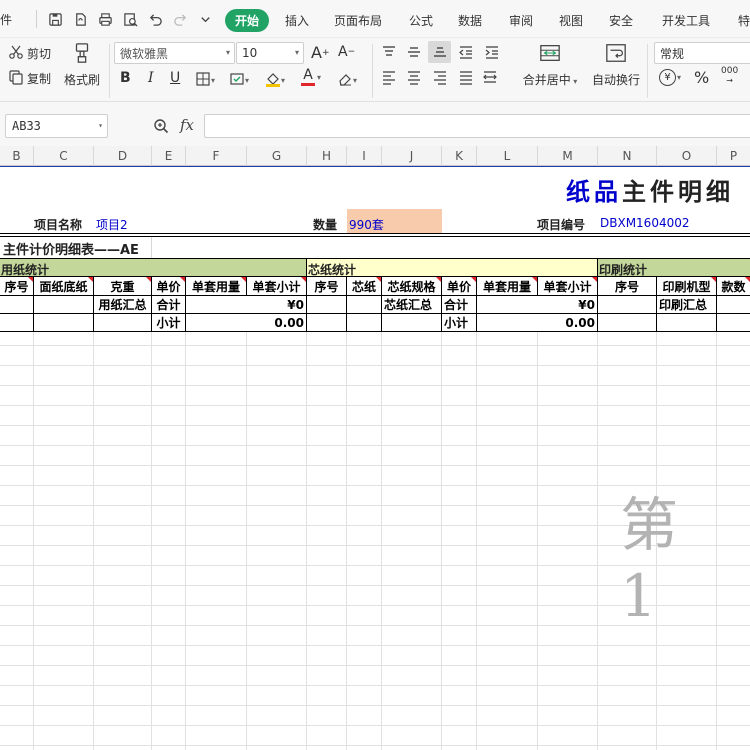  Describe the element at coordinates (239, 80) in the screenshot. I see `fill-style-button: ▾` at that location.